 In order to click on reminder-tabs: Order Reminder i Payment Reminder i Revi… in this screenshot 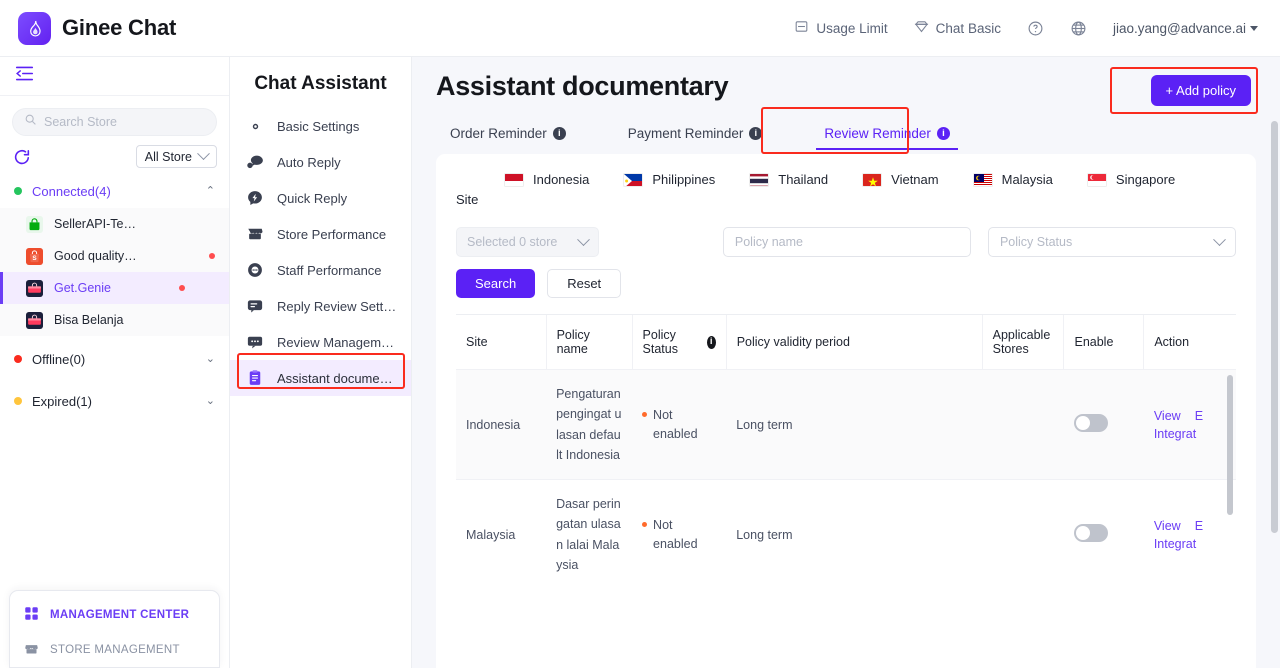, I will do `click(846, 130)`.